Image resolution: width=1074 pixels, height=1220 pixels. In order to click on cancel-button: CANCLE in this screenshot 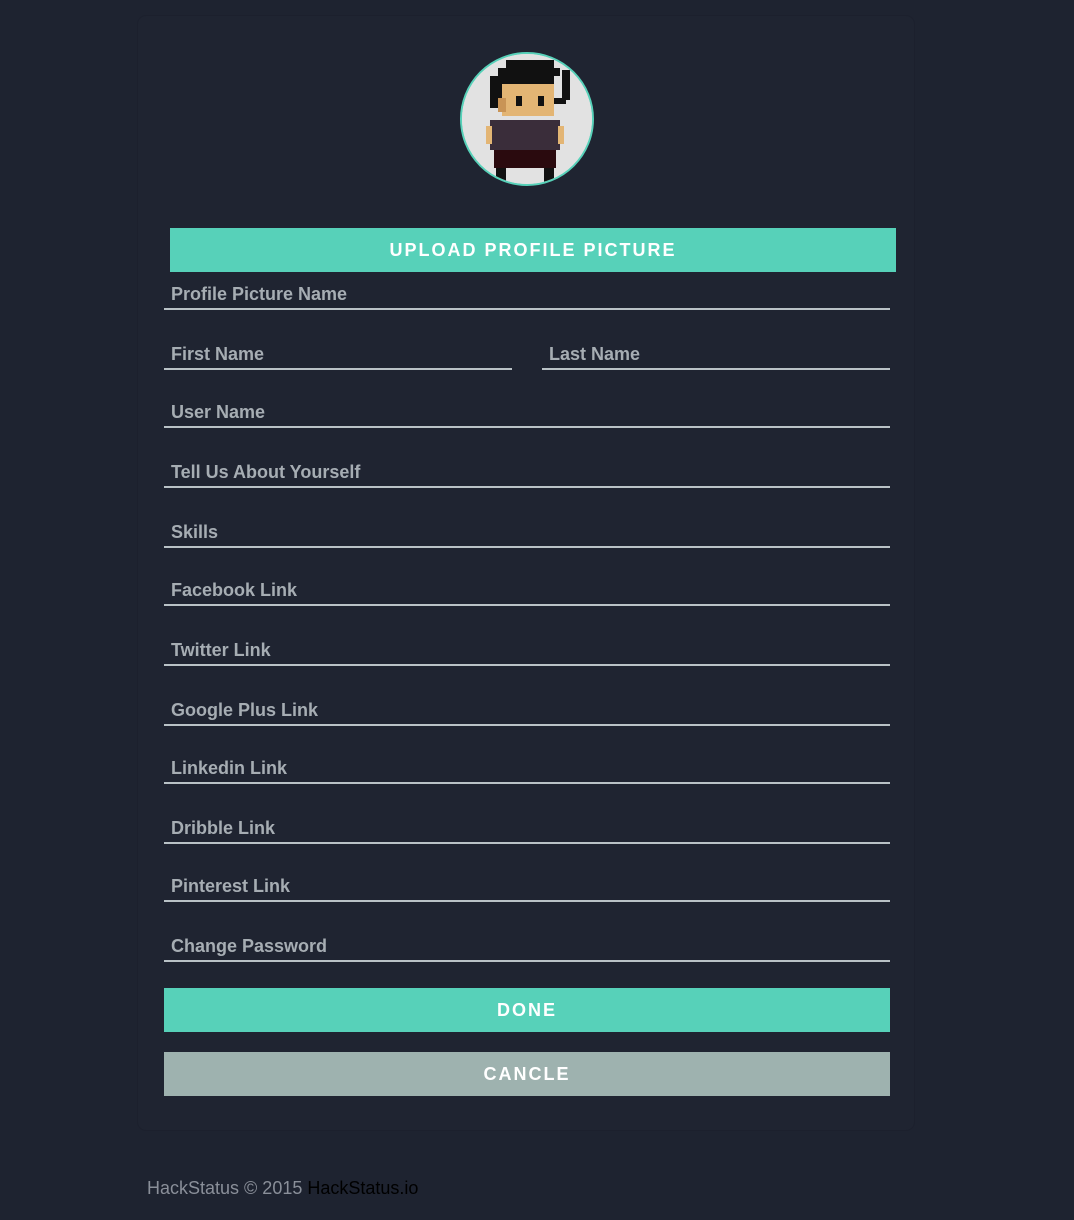, I will do `click(527, 1074)`.